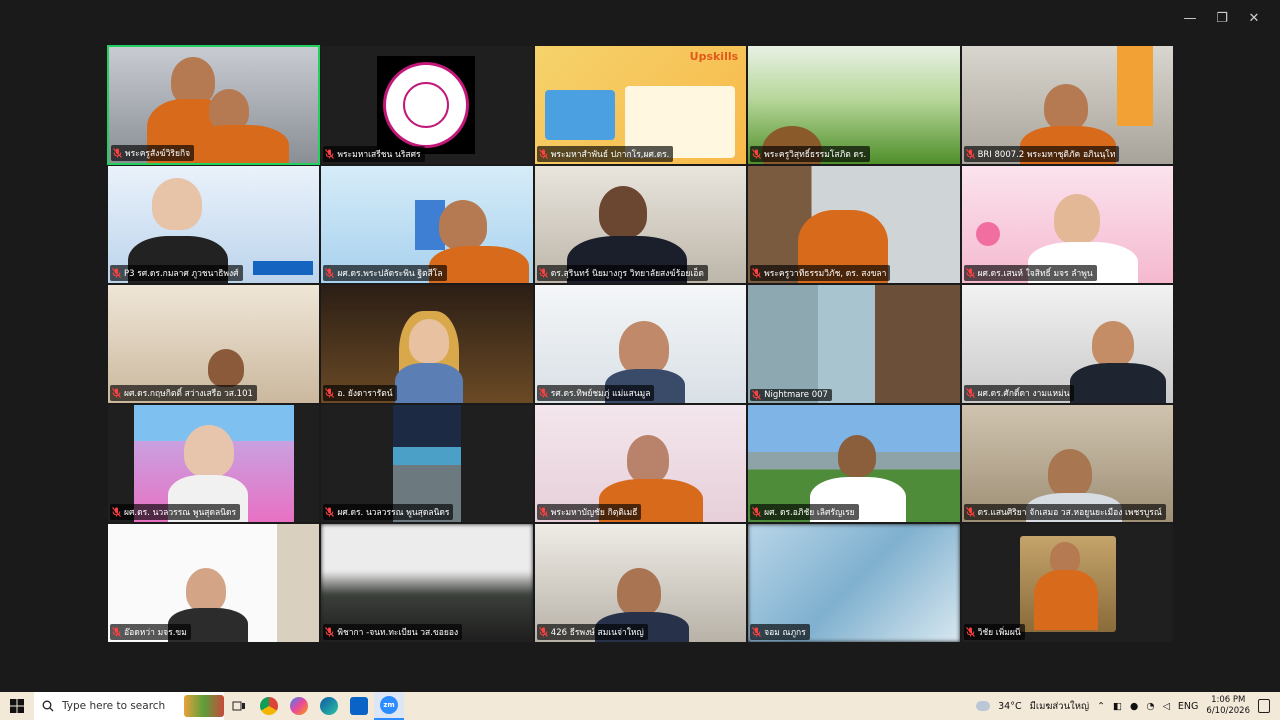 The width and height of the screenshot is (1280, 720). Describe the element at coordinates (1254, 18) in the screenshot. I see `close-button: ✕` at that location.